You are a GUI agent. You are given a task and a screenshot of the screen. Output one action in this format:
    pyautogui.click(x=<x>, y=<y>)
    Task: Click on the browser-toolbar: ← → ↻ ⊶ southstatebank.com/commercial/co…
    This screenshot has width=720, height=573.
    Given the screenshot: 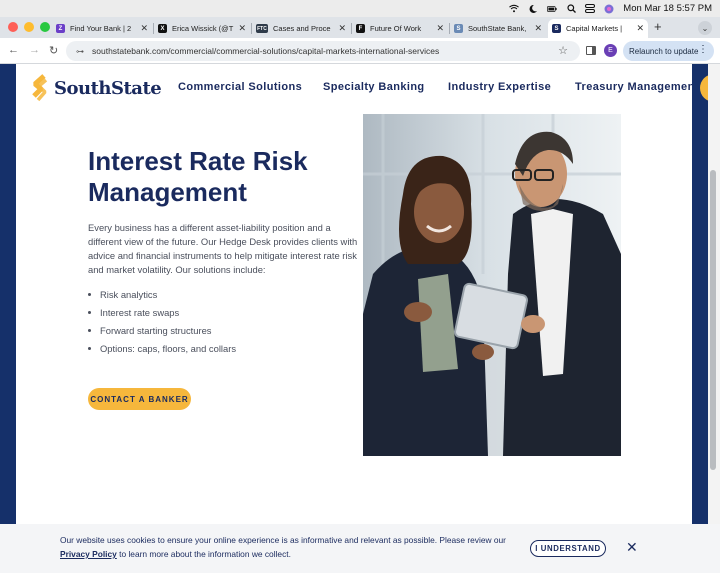 What is the action you would take?
    pyautogui.click(x=360, y=51)
    